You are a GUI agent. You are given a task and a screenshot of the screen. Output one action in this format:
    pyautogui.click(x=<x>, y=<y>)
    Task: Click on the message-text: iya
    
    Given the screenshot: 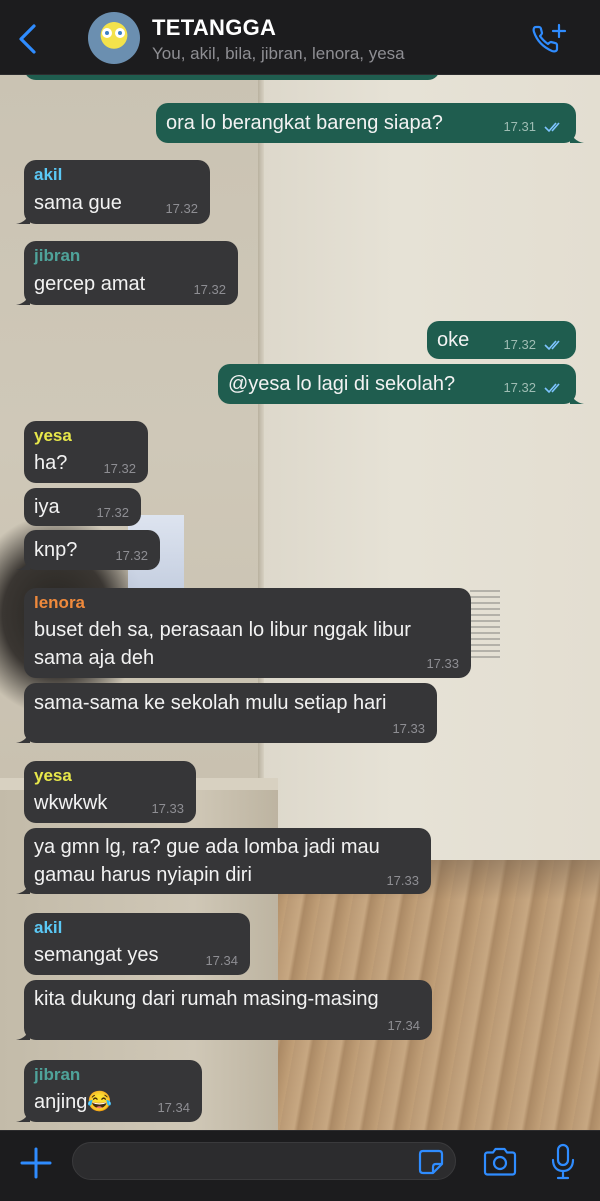 What is the action you would take?
    pyautogui.click(x=47, y=507)
    